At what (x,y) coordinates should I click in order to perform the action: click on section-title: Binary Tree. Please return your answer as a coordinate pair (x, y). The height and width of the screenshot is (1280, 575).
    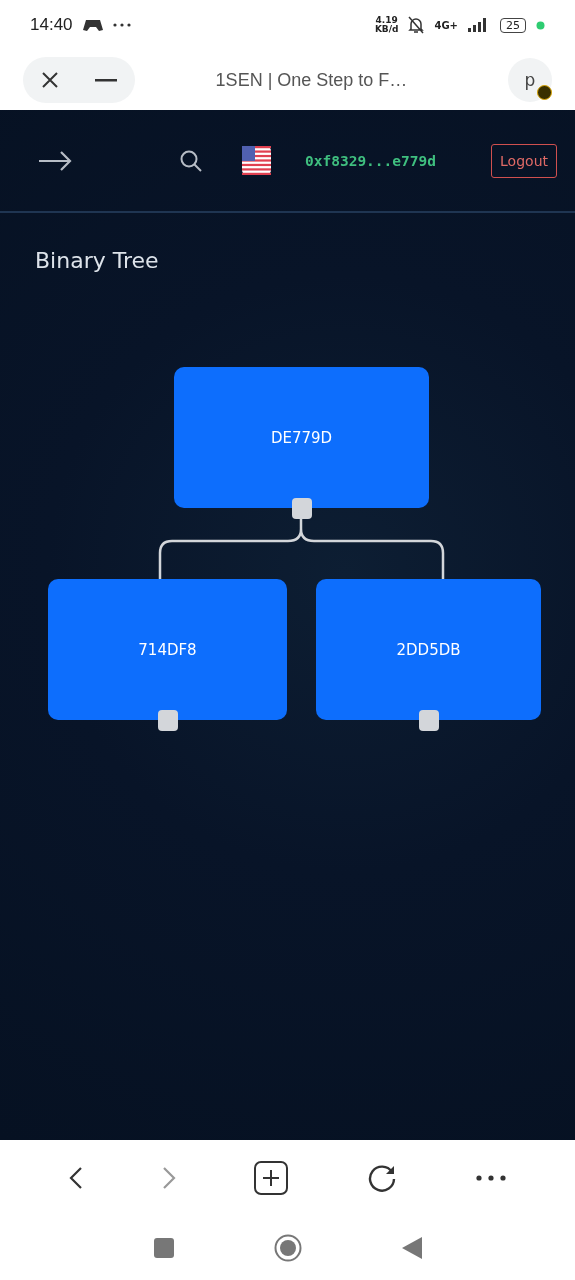
    Looking at the image, I should click on (97, 260).